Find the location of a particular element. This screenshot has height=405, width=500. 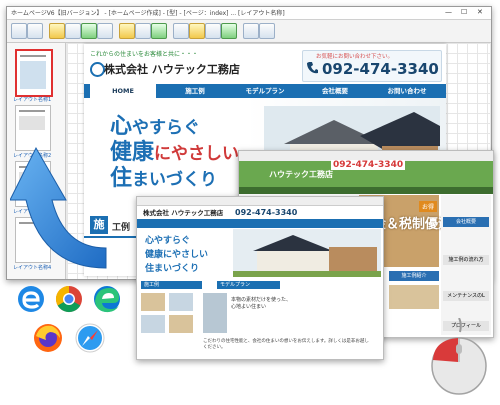

nav-home: HOME is located at coordinates (123, 91).